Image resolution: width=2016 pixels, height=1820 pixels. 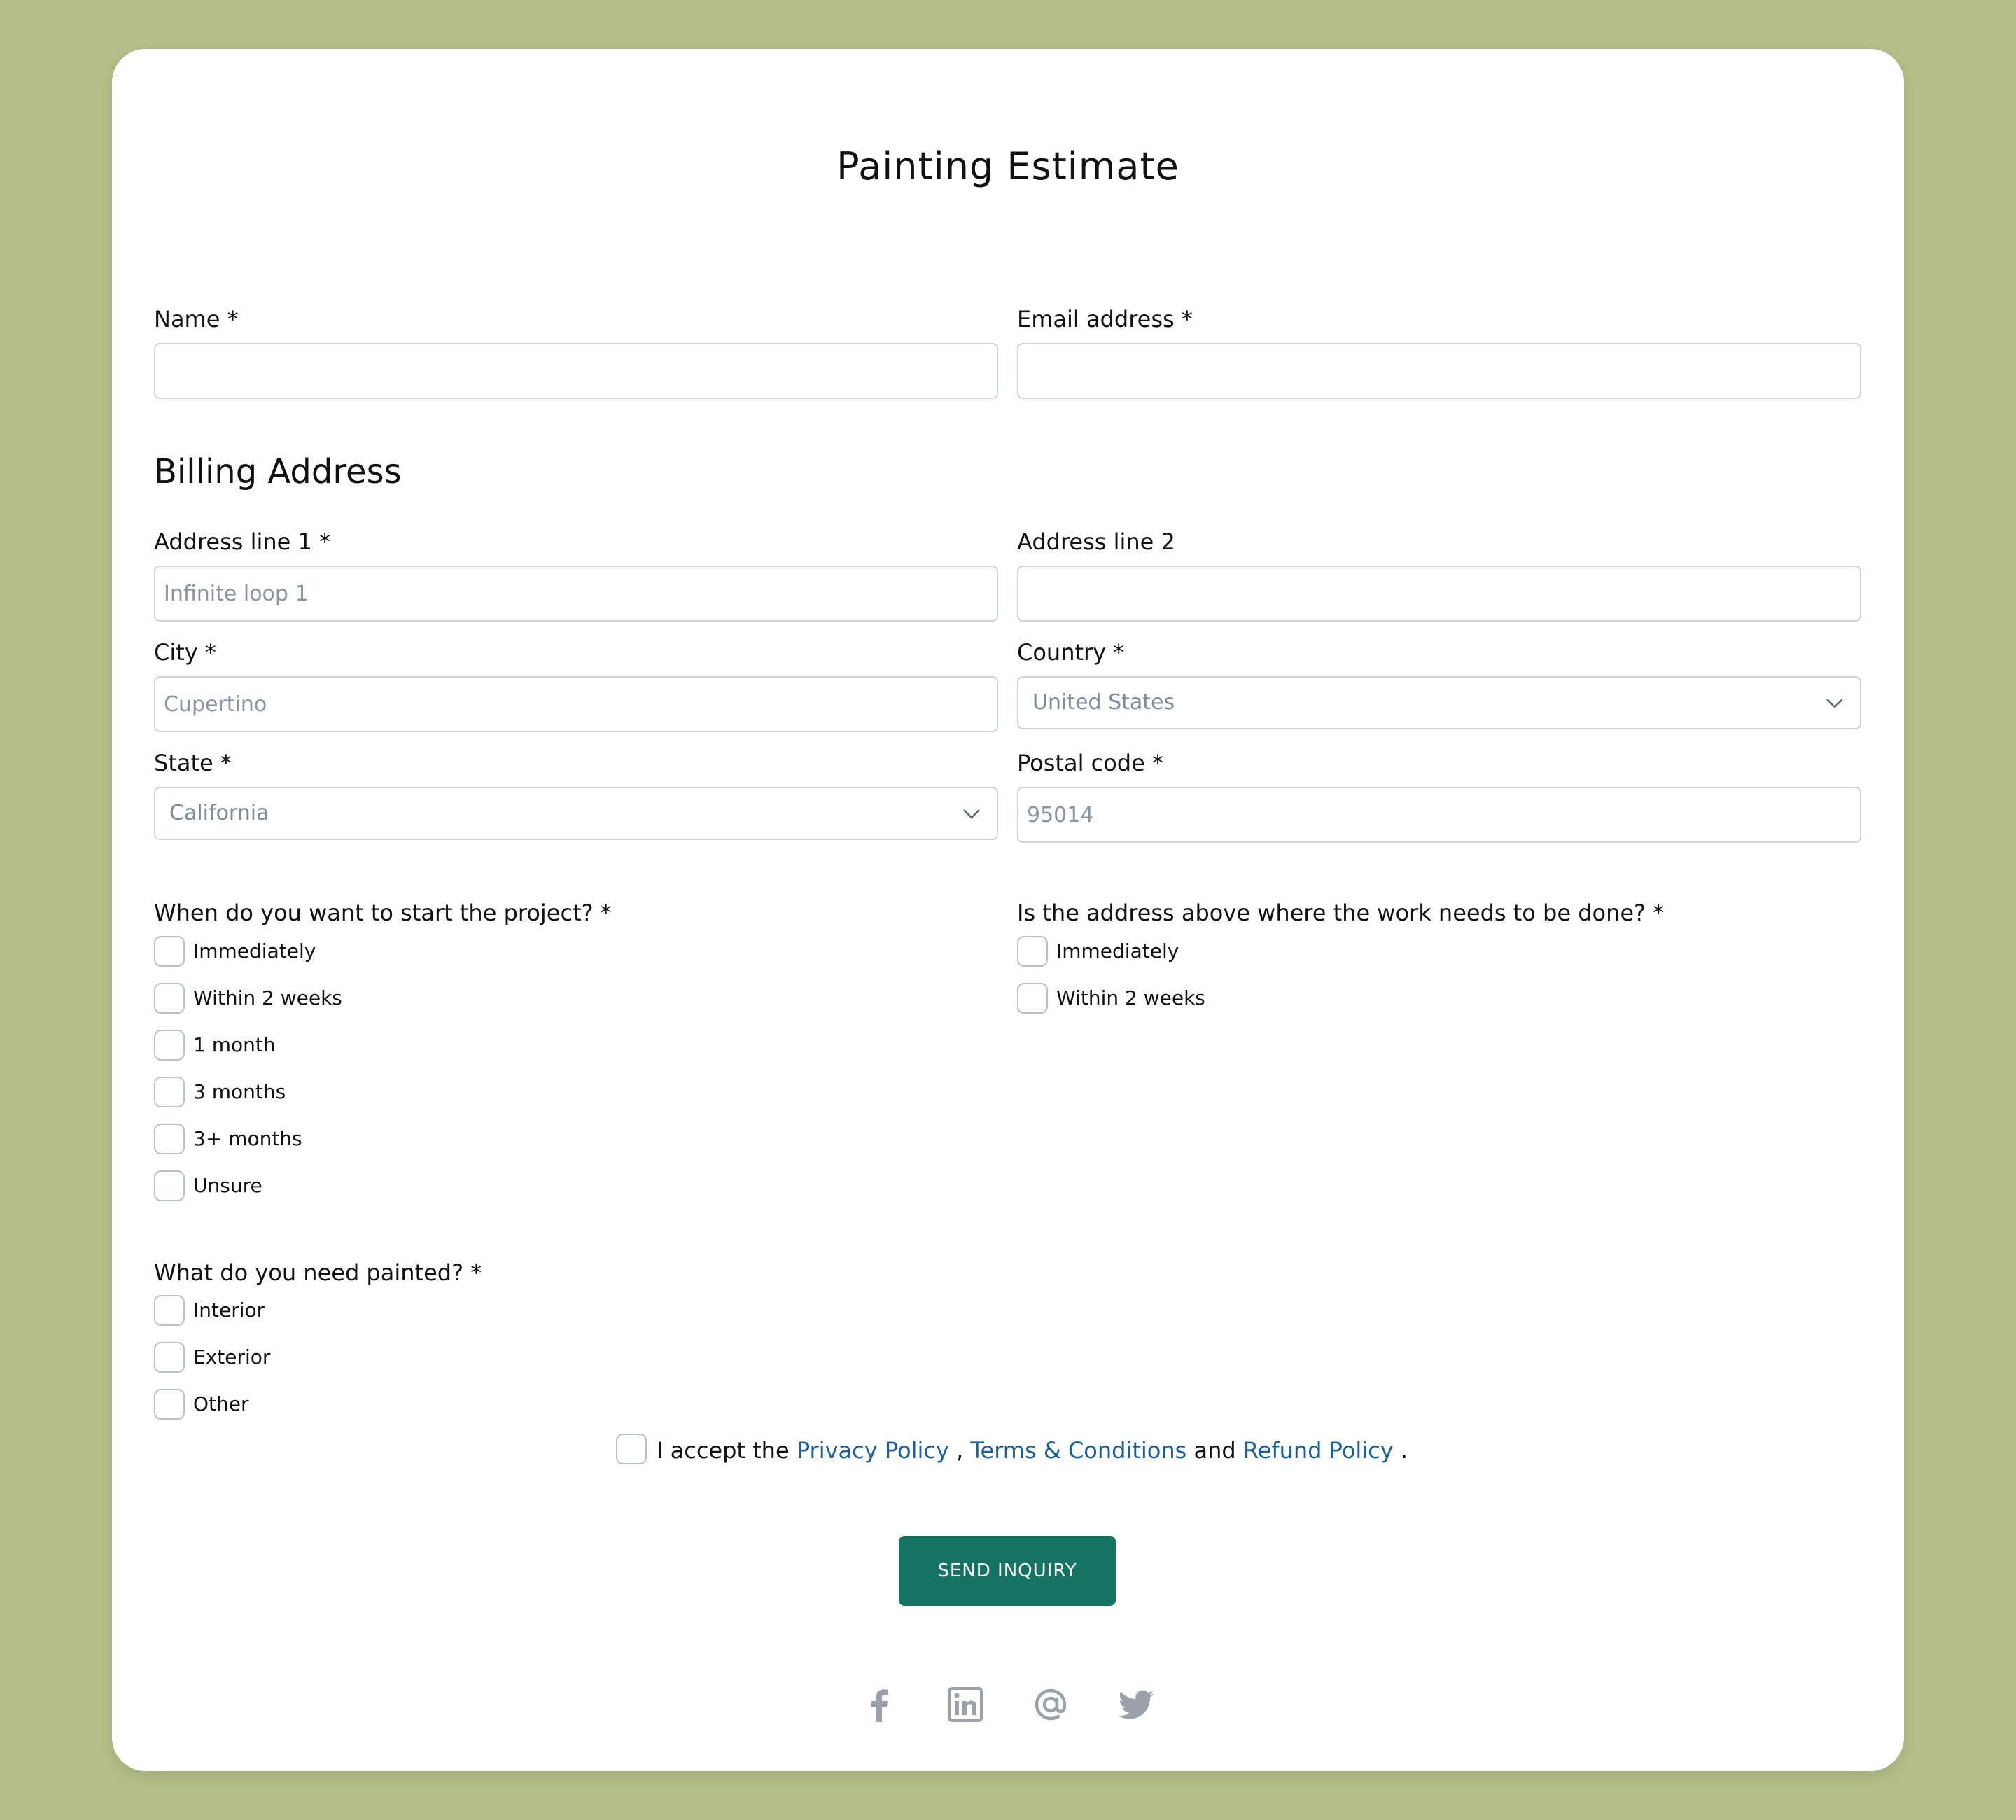 I want to click on paint-option-label: Interior, so click(x=229, y=1310).